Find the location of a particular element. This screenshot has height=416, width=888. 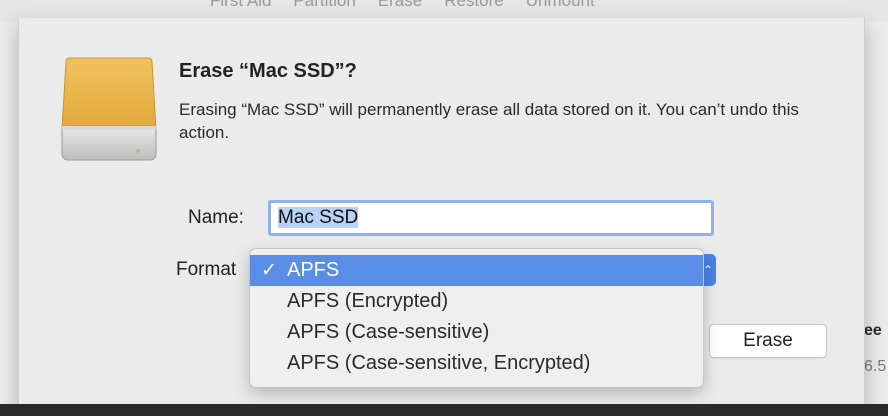

format-option-label: APFS (Case-sensitive) is located at coordinates (388, 332).